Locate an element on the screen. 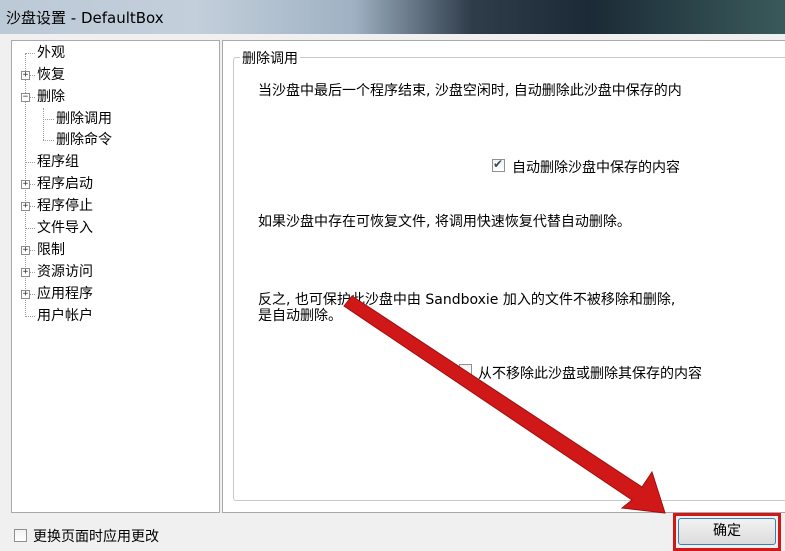  tree-item-resource-access: 资源访问 is located at coordinates (65, 272).